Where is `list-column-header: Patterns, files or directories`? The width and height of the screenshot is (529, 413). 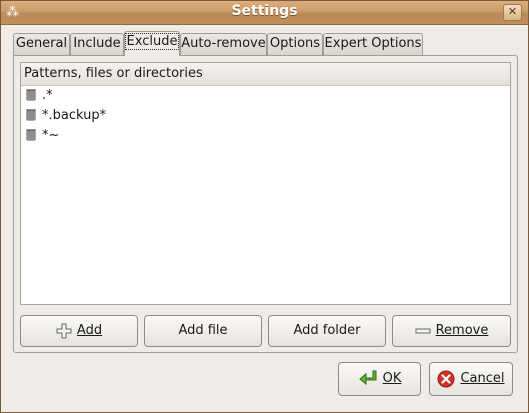 list-column-header: Patterns, files or directories is located at coordinates (265, 74).